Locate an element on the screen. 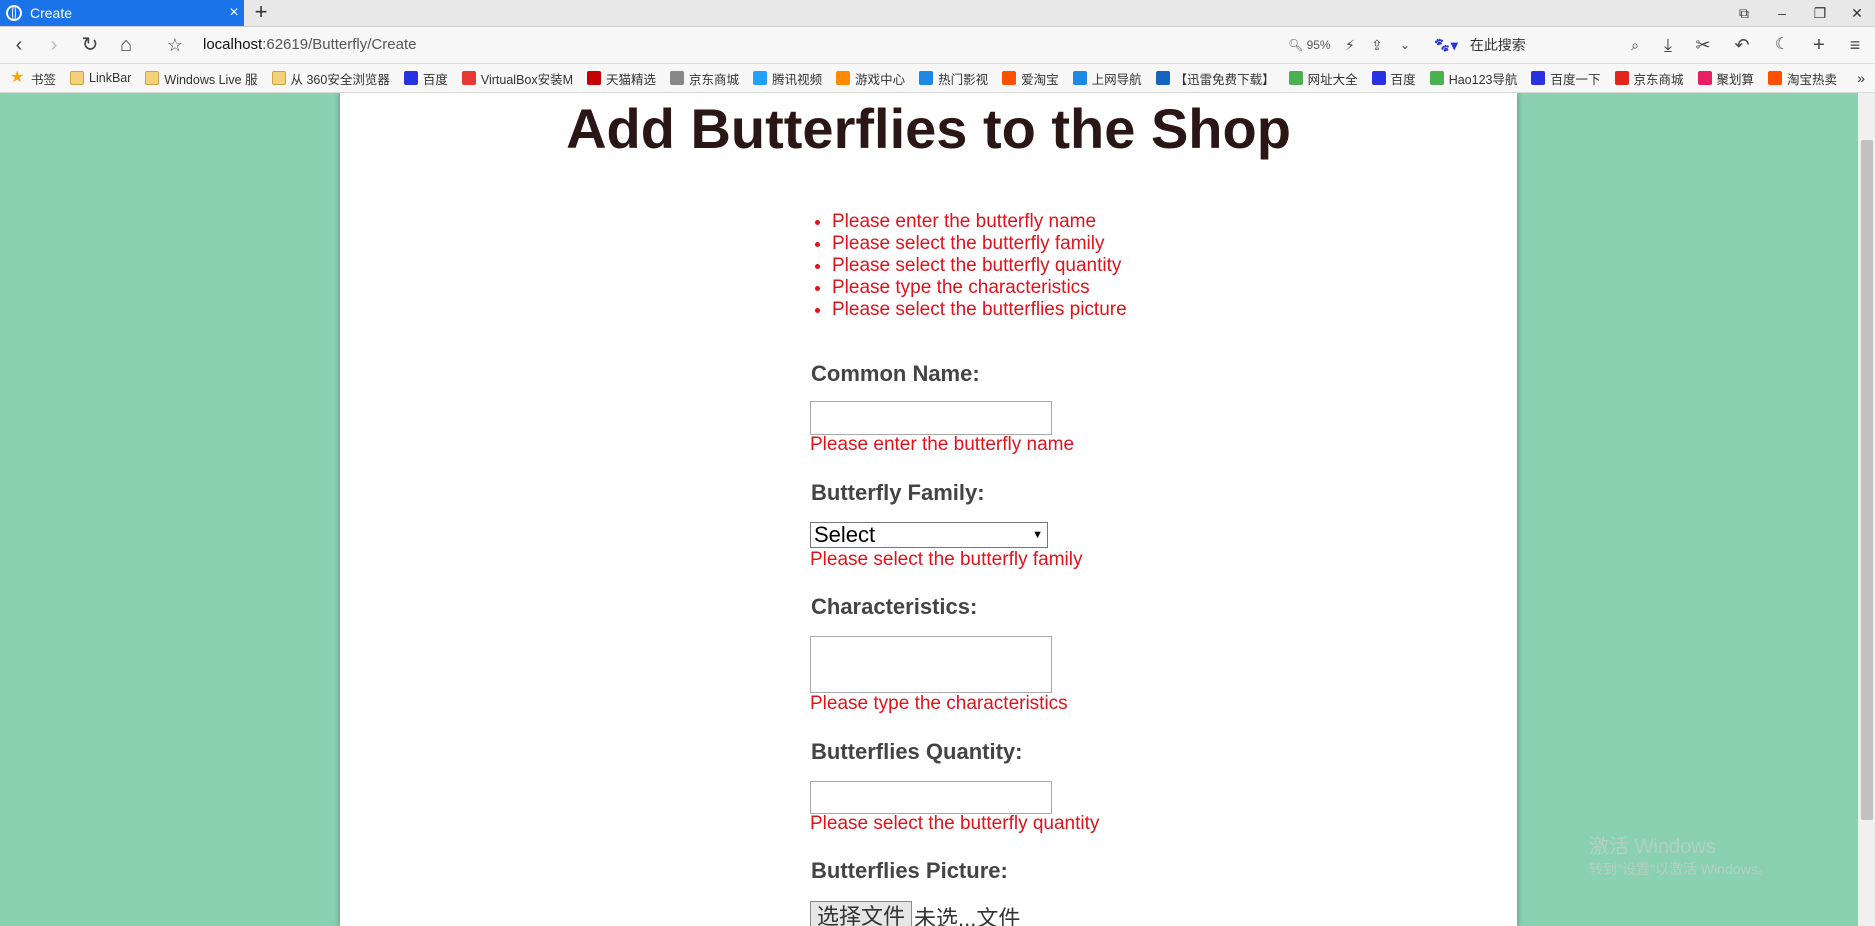  share-icon: ⇪ is located at coordinates (1377, 45).